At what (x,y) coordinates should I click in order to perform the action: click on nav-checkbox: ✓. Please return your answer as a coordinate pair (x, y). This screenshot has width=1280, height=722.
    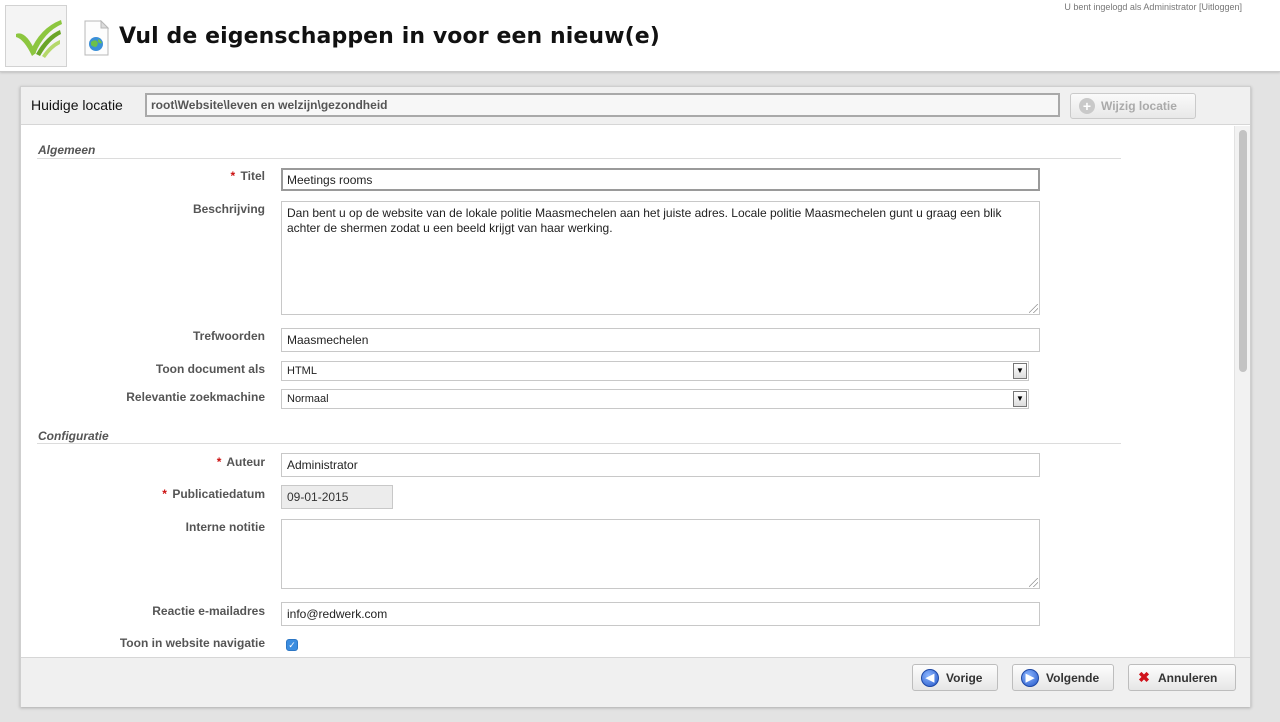
    Looking at the image, I should click on (292, 645).